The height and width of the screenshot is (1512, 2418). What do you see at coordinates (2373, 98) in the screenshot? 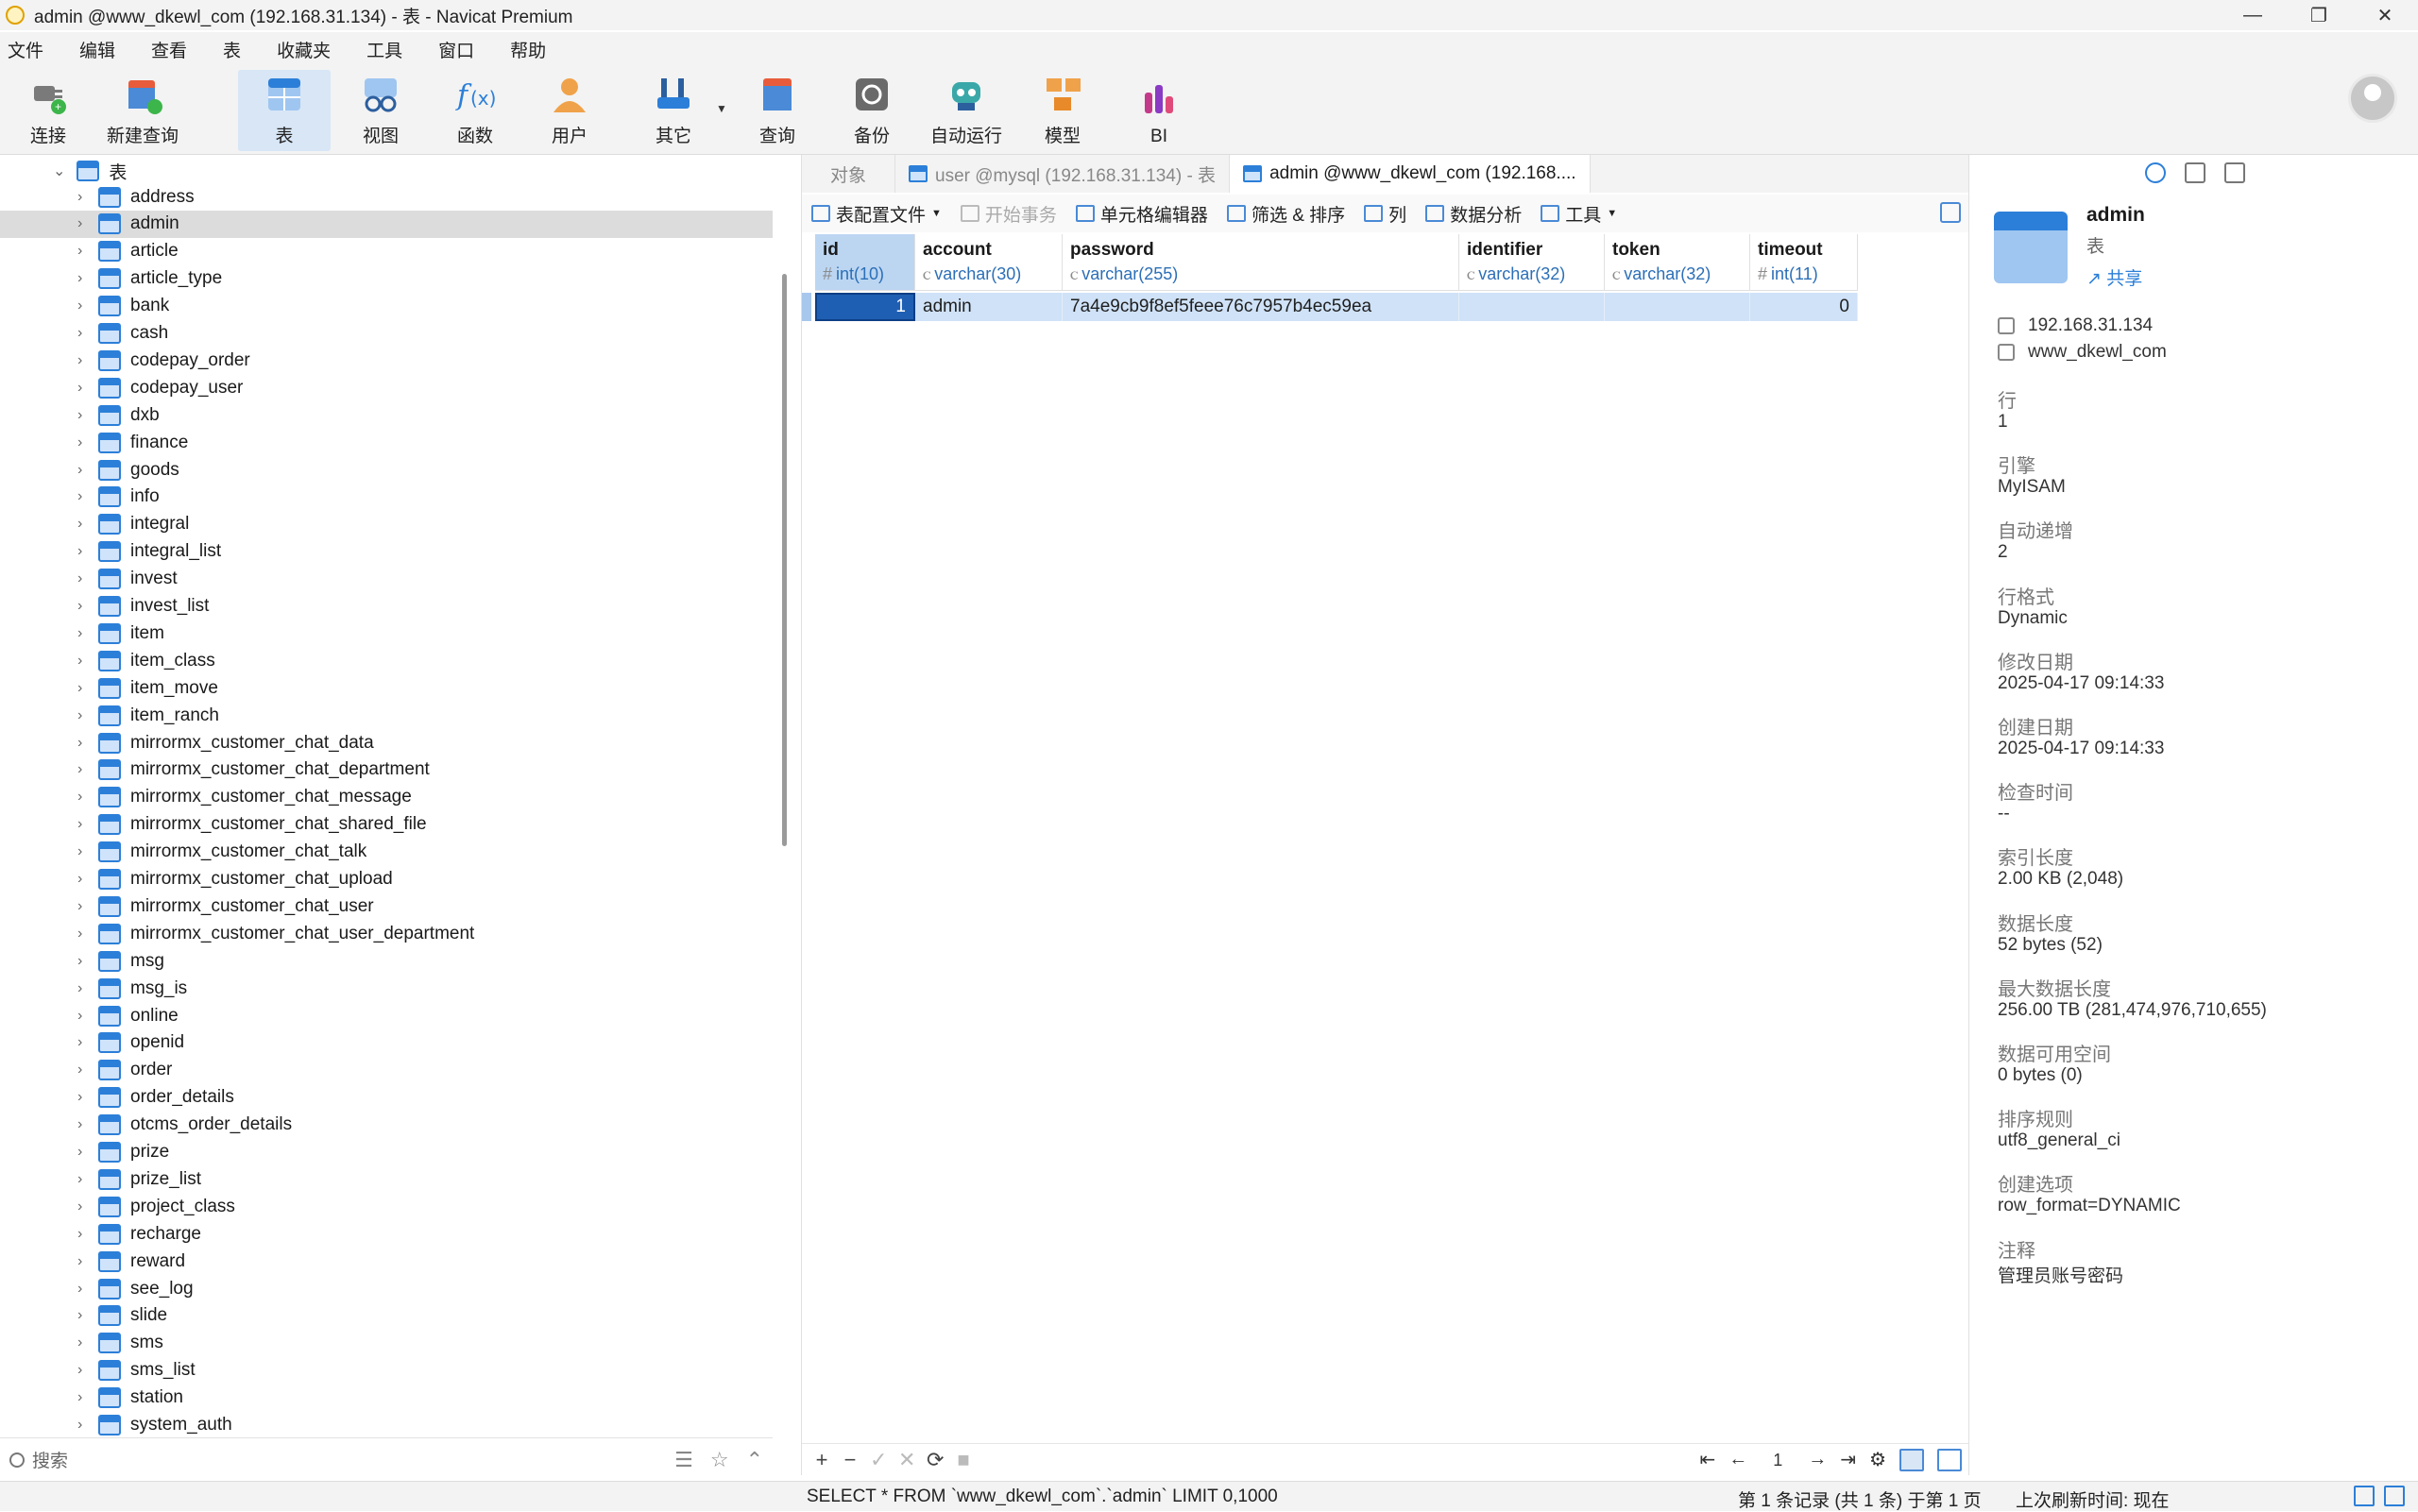
I see `user-avatar` at bounding box center [2373, 98].